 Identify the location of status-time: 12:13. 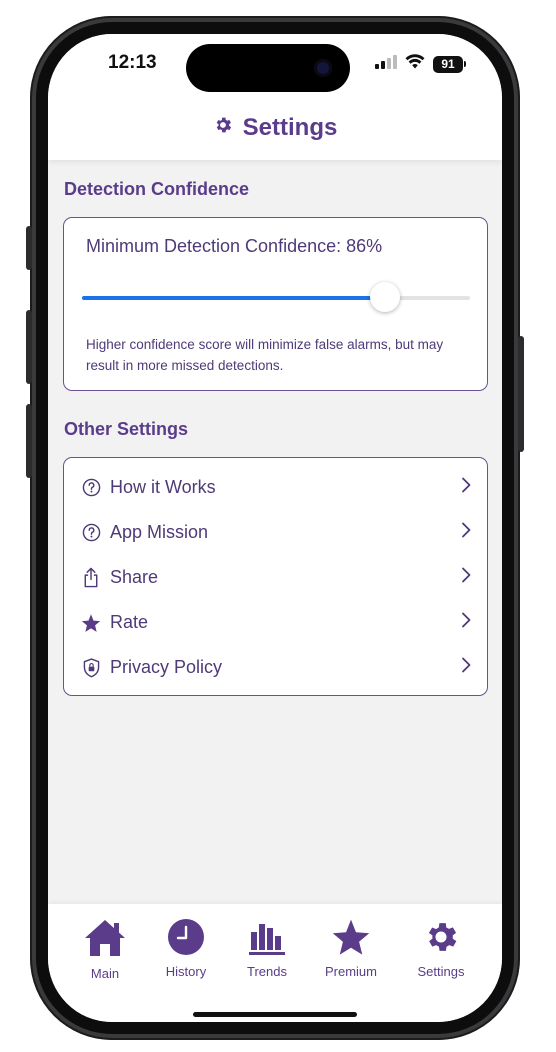
(132, 62).